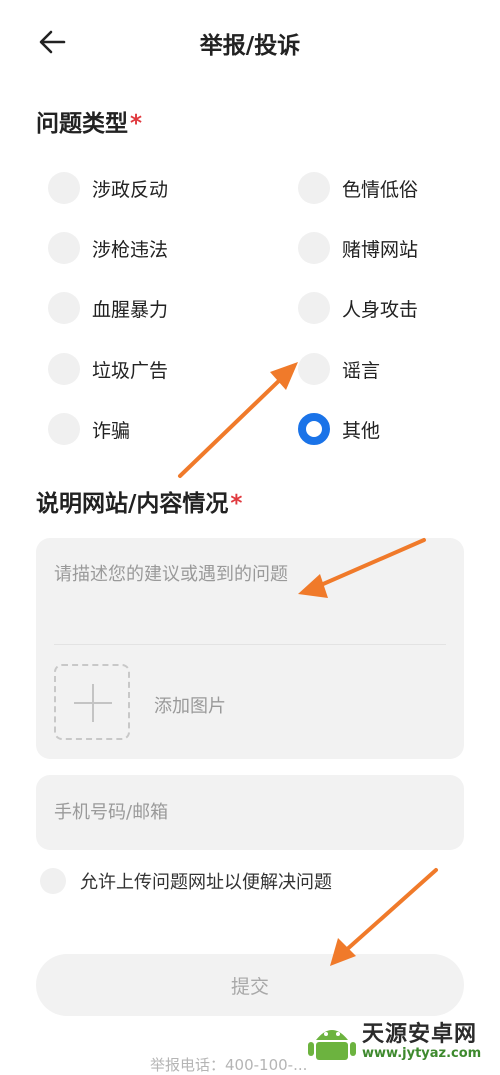 The height and width of the screenshot is (1075, 500). What do you see at coordinates (380, 309) in the screenshot?
I see `option-label: 人身攻击` at bounding box center [380, 309].